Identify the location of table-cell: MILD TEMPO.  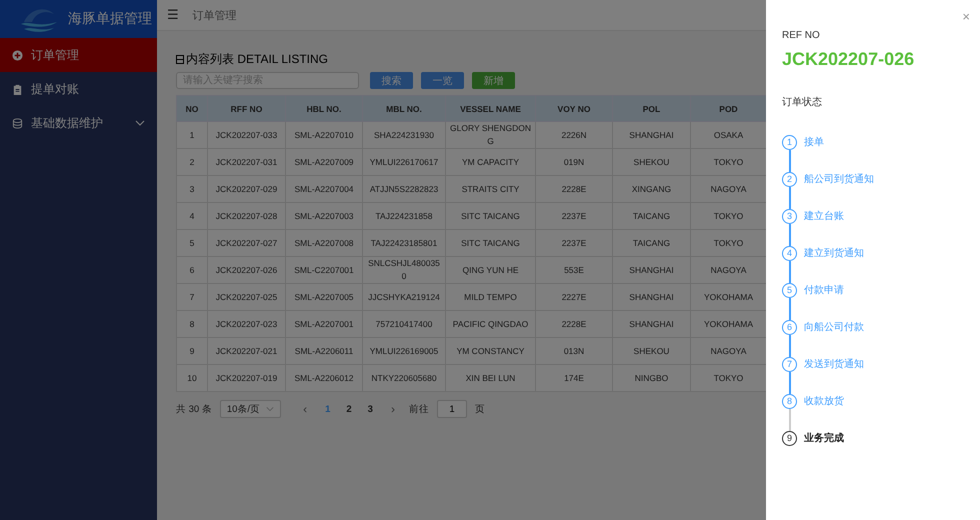
(491, 297).